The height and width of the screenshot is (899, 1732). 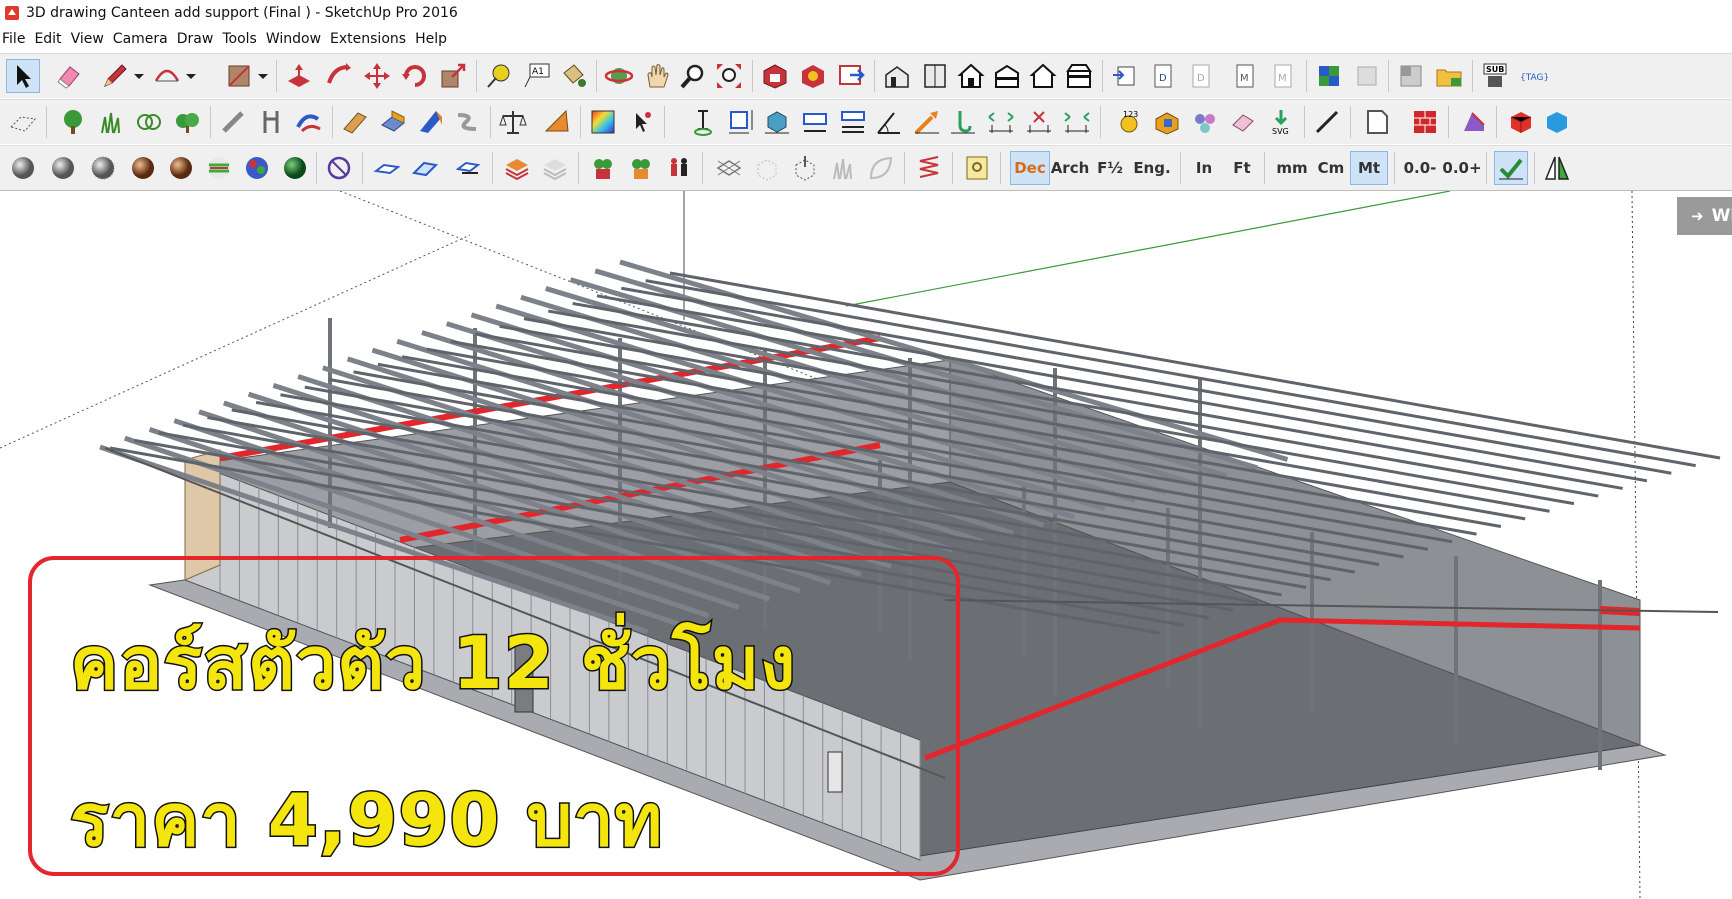 What do you see at coordinates (199, 39) in the screenshot?
I see `menu-draw: Draw` at bounding box center [199, 39].